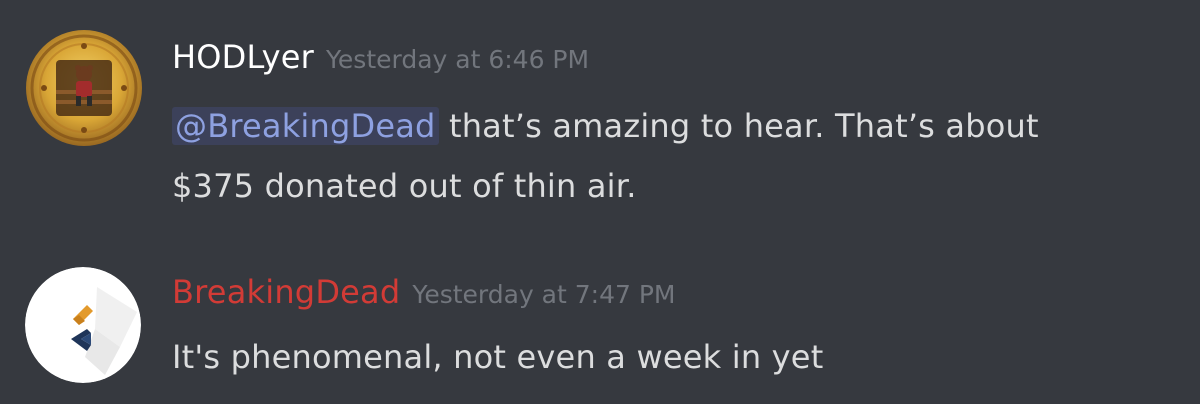 Image resolution: width=1200 pixels, height=404 pixels. Describe the element at coordinates (544, 294) in the screenshot. I see `message-timestamp: Yesterday at 7:47 PM` at that location.